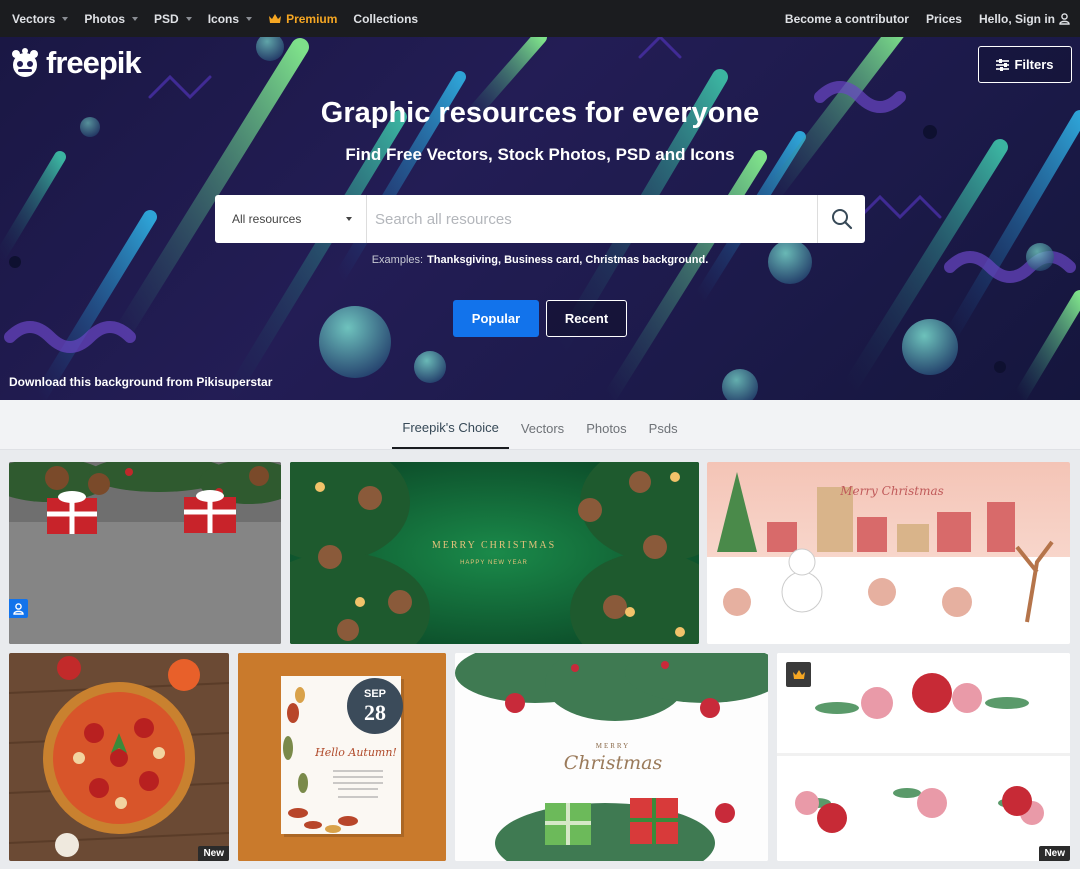  I want to click on nav-become-contributor: Become a contributor, so click(847, 19).